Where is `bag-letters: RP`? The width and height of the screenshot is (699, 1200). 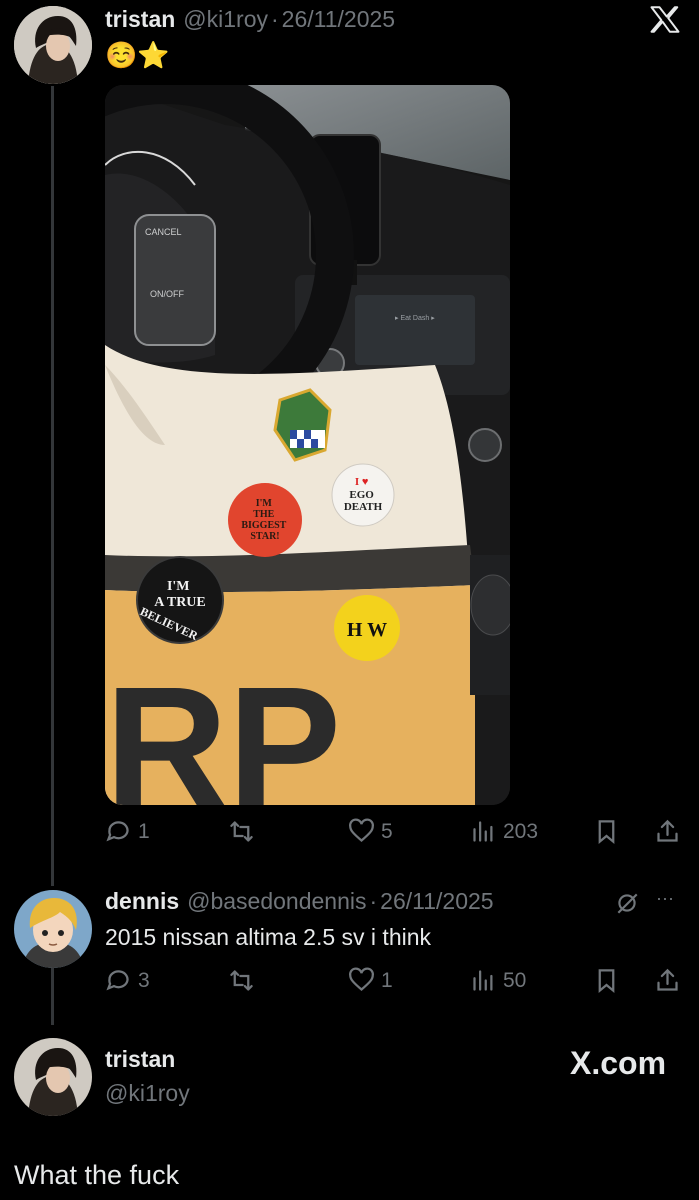 bag-letters: RP is located at coordinates (223, 728).